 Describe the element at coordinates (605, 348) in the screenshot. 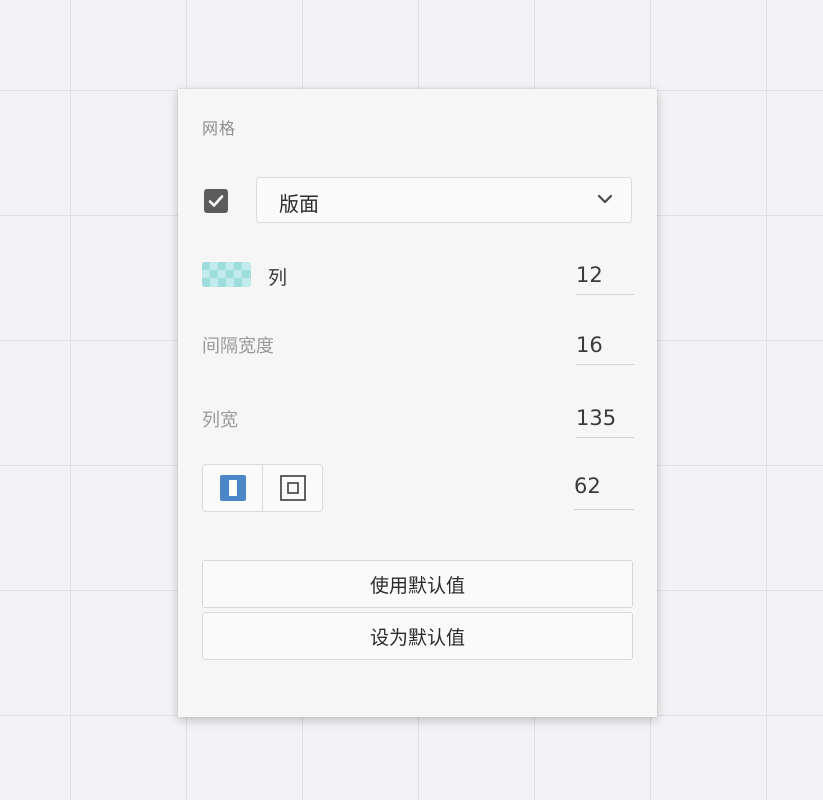

I see `gutter-input: 16` at that location.